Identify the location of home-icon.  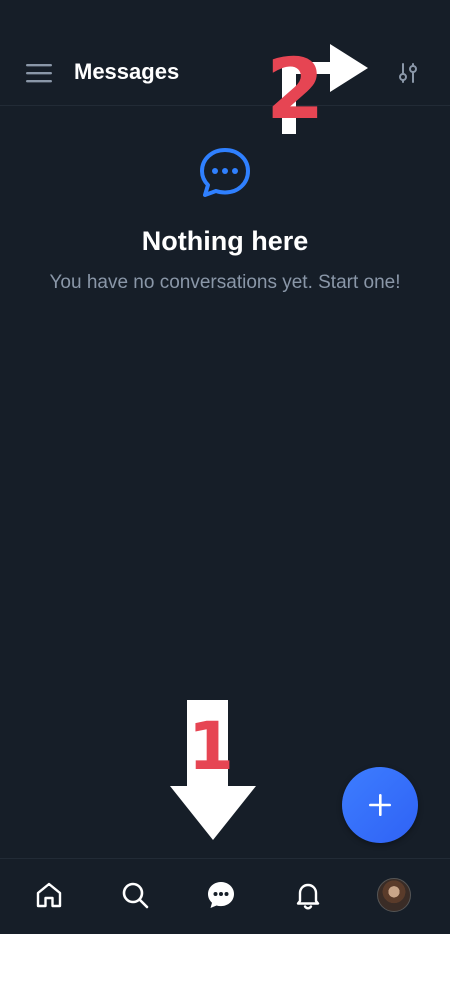
(49, 895).